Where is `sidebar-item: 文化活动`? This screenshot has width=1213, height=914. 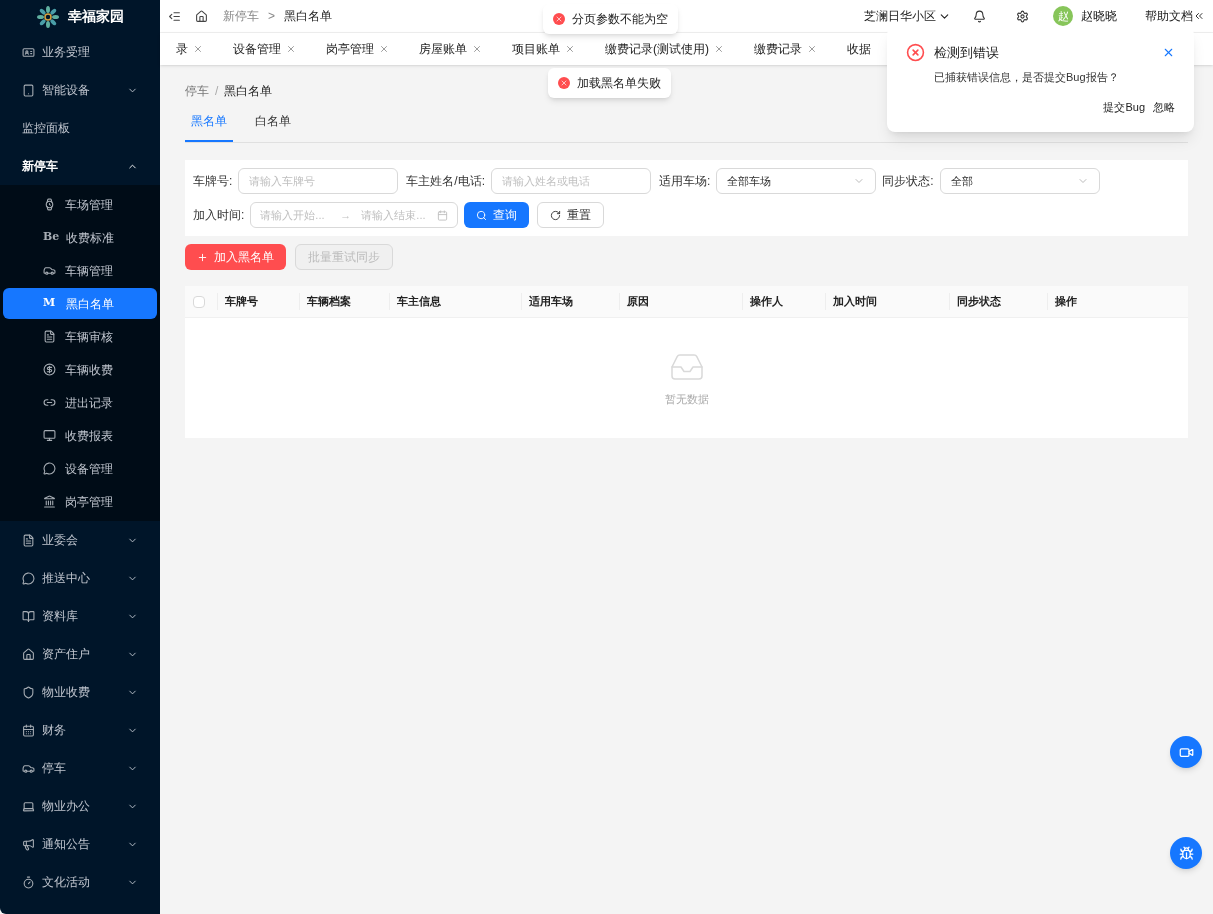
sidebar-item: 文化活动 is located at coordinates (80, 882).